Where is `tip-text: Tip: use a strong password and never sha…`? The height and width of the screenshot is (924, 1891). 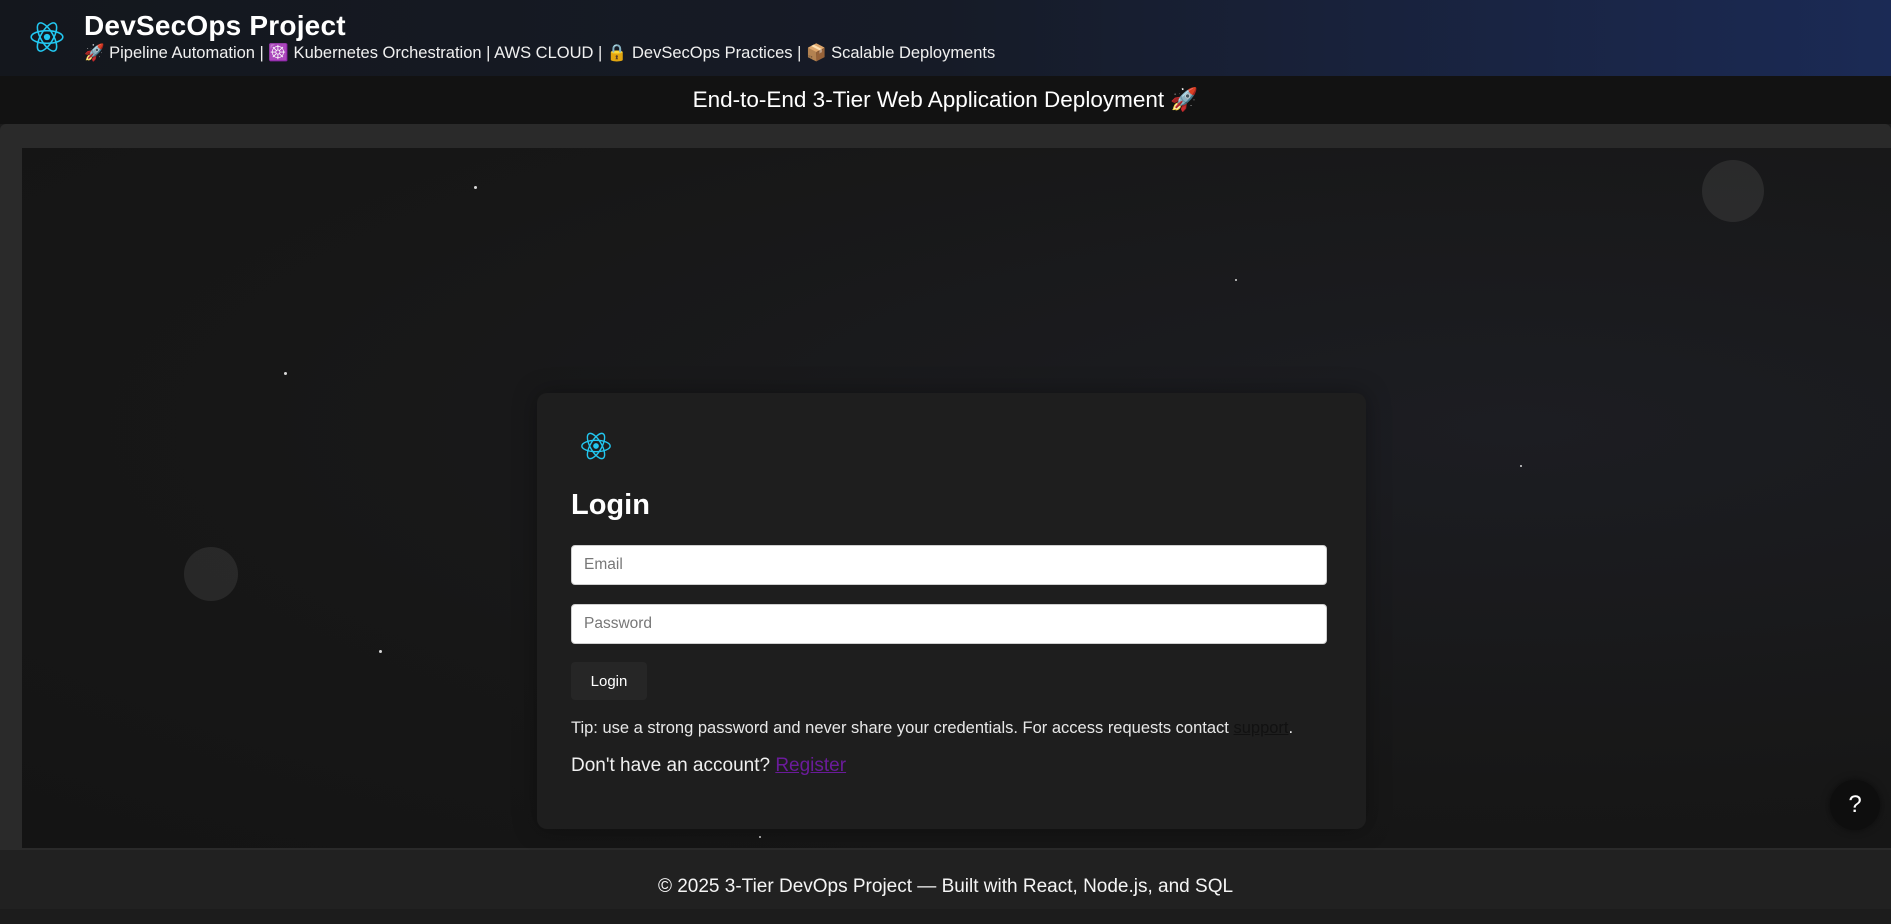 tip-text: Tip: use a strong password and never sha… is located at coordinates (902, 728).